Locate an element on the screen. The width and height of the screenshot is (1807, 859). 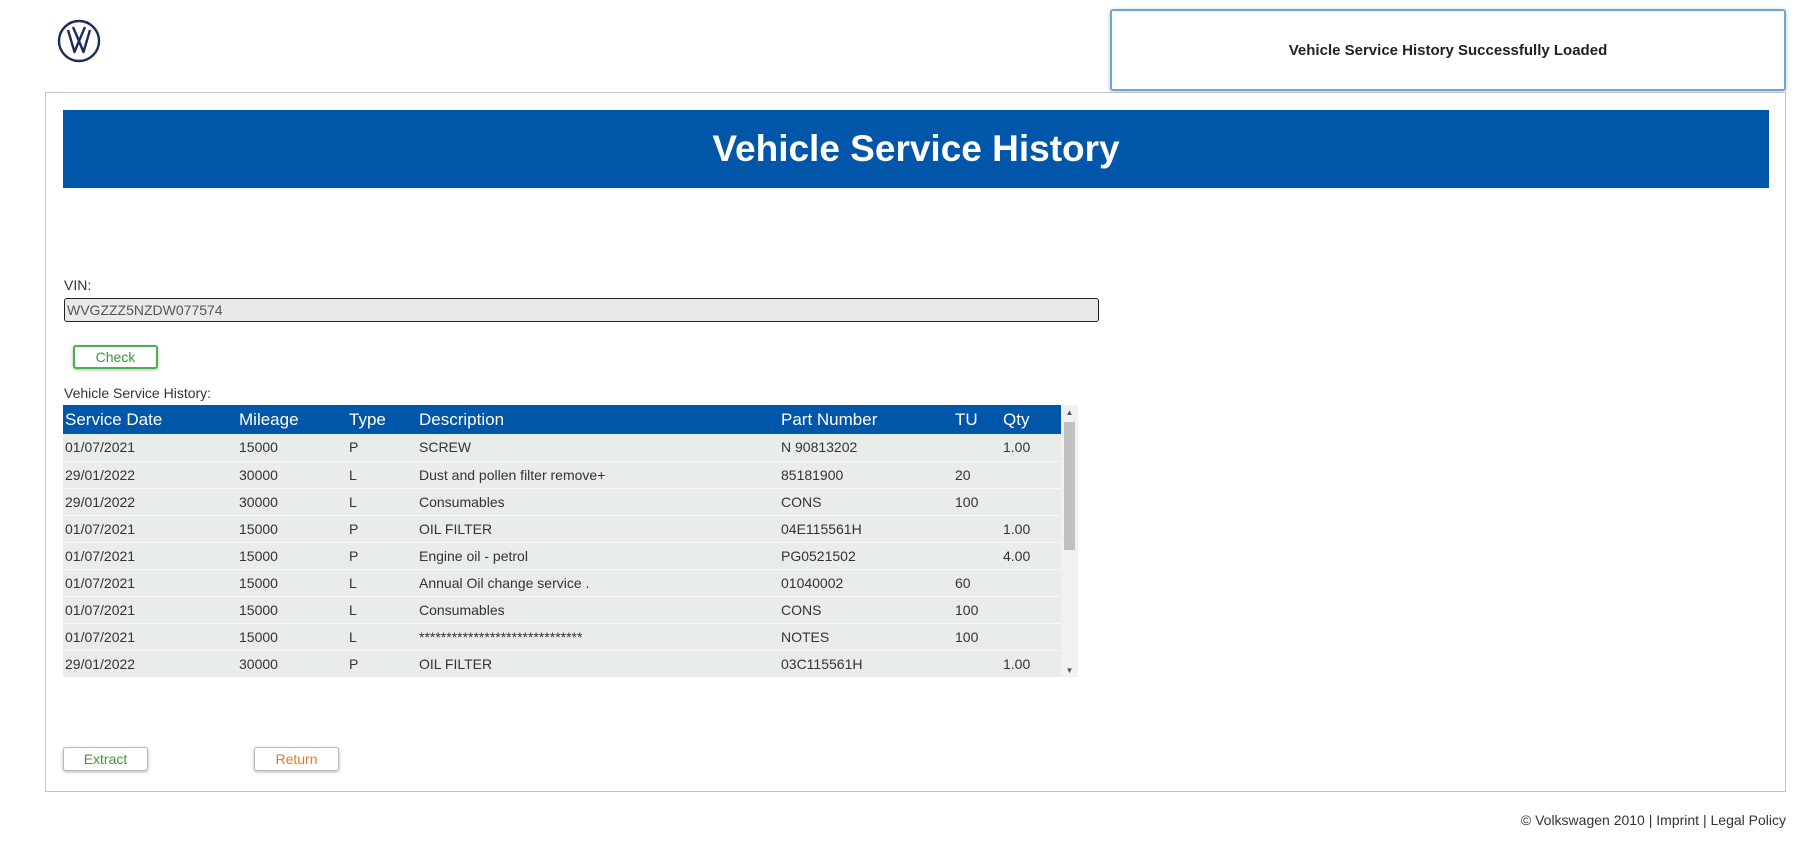
page-title: Vehicle Service History is located at coordinates (916, 148).